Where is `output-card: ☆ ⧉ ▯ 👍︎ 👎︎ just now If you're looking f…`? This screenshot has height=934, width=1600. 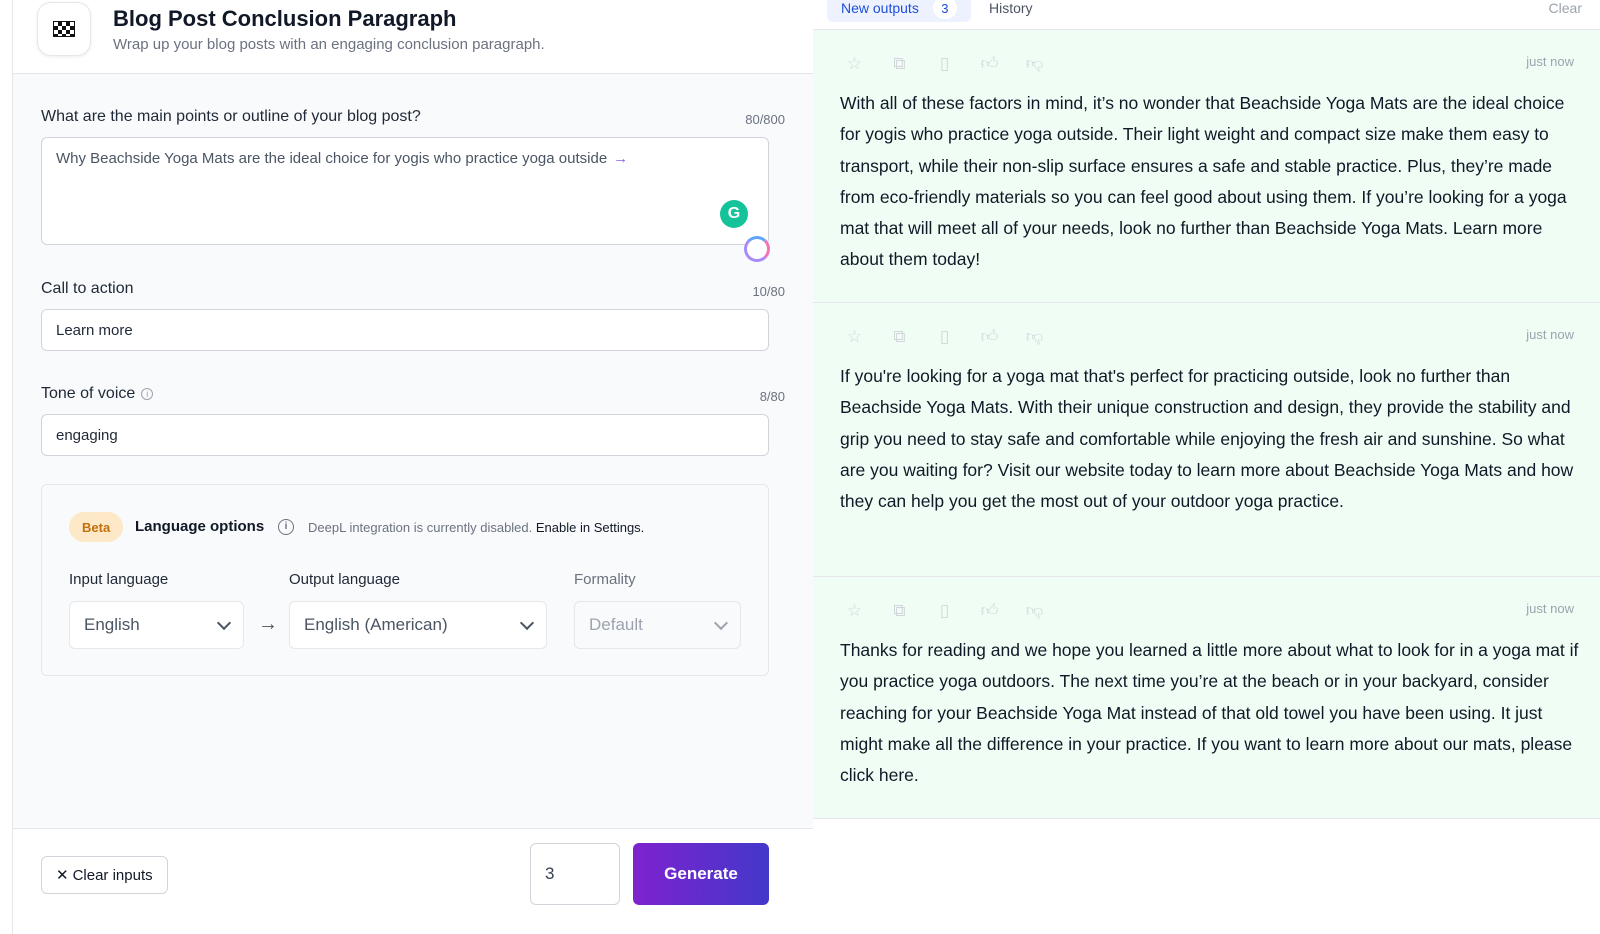 output-card: ☆ ⧉ ▯ 👍︎ 👎︎ just now If you're looking f… is located at coordinates (1206, 440).